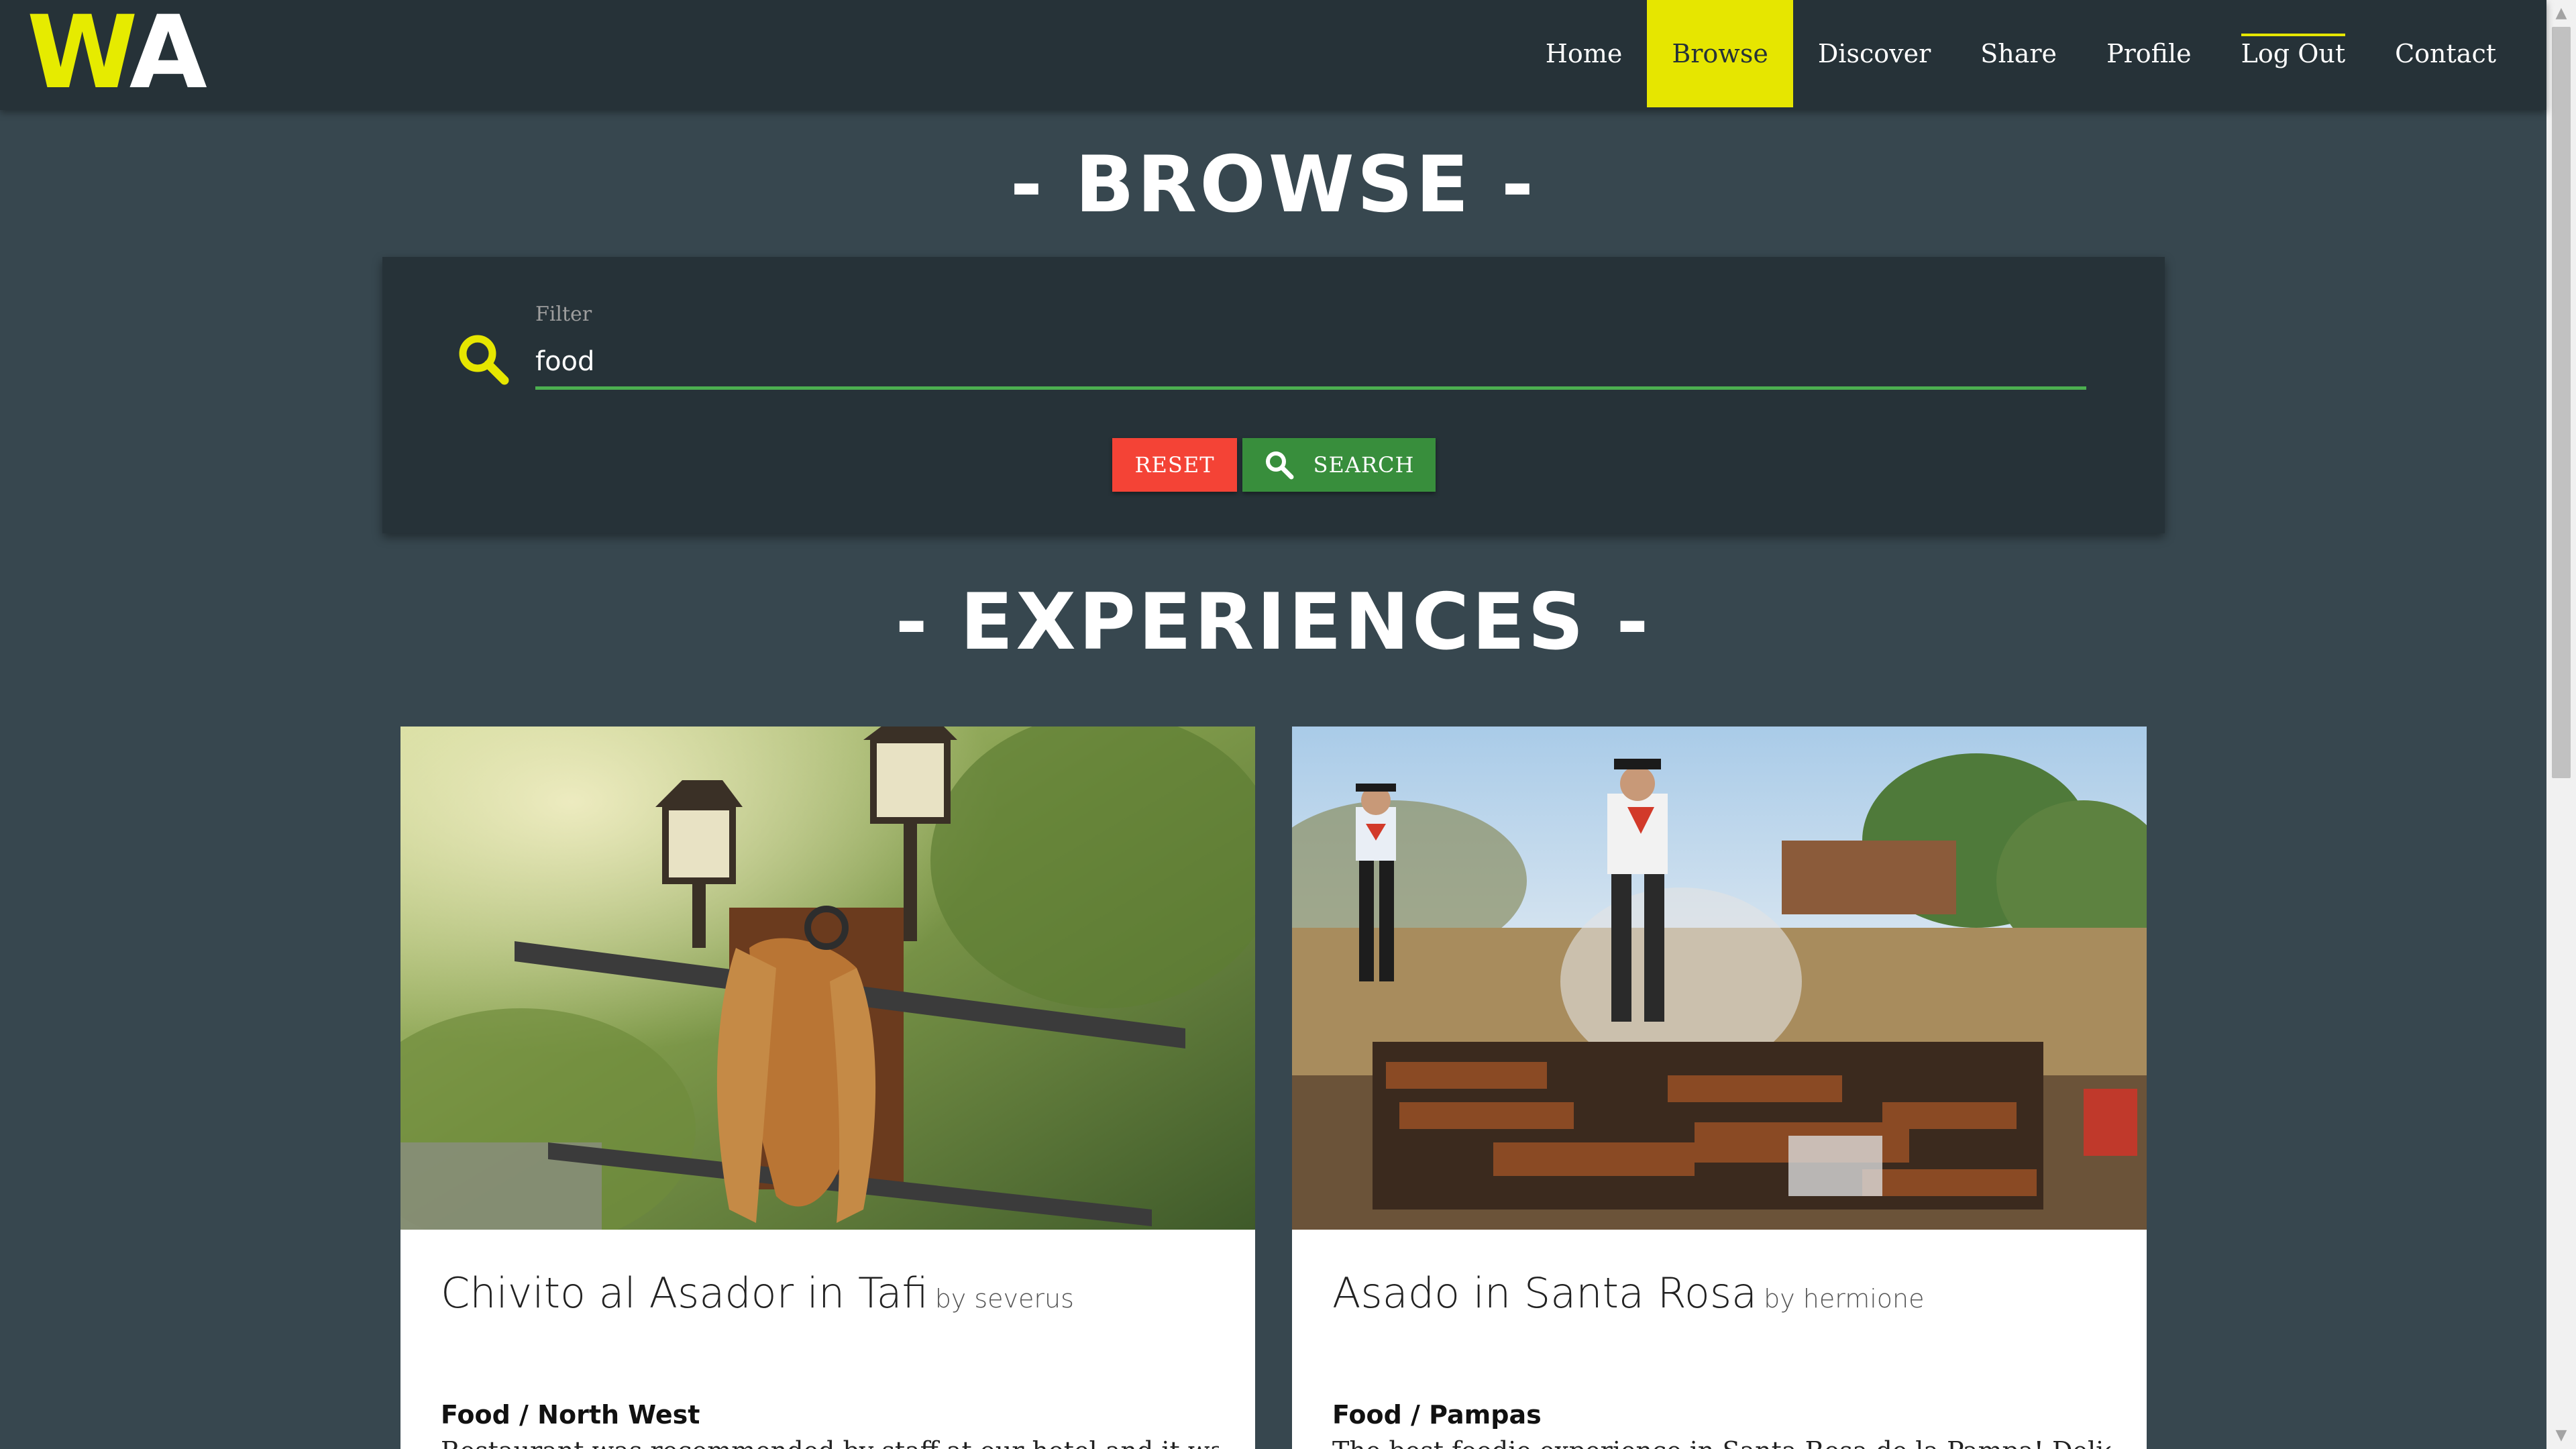  Describe the element at coordinates (2293, 51) in the screenshot. I see `nav-logout-label: Log Out` at that location.